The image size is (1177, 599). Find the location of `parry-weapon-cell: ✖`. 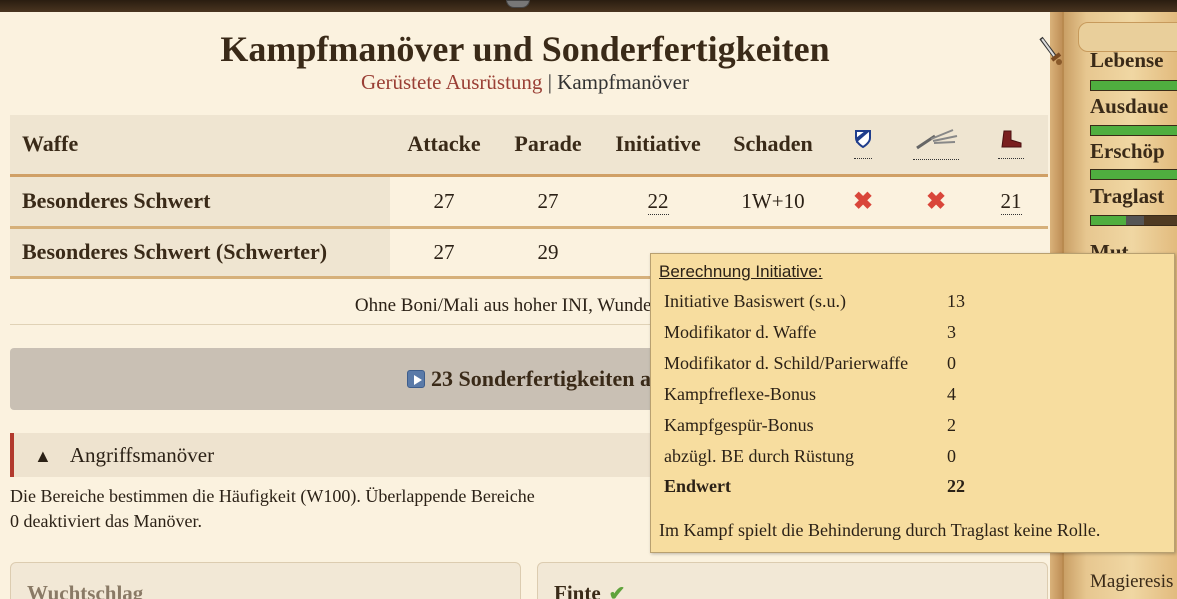

parry-weapon-cell: ✖ is located at coordinates (936, 202).